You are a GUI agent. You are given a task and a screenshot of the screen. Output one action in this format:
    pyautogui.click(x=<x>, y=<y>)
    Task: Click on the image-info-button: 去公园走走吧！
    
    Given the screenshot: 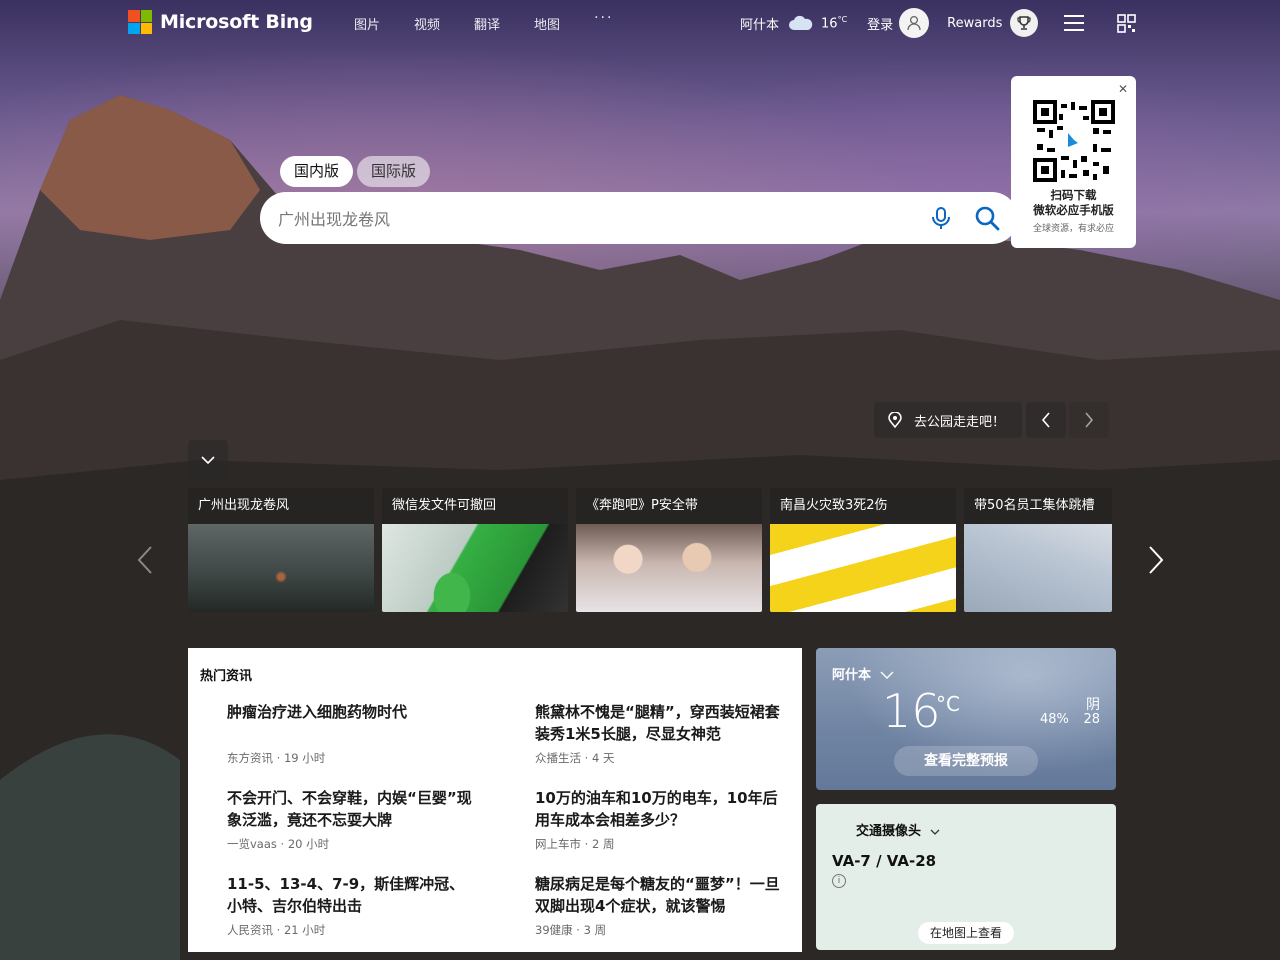 What is the action you would take?
    pyautogui.click(x=948, y=420)
    